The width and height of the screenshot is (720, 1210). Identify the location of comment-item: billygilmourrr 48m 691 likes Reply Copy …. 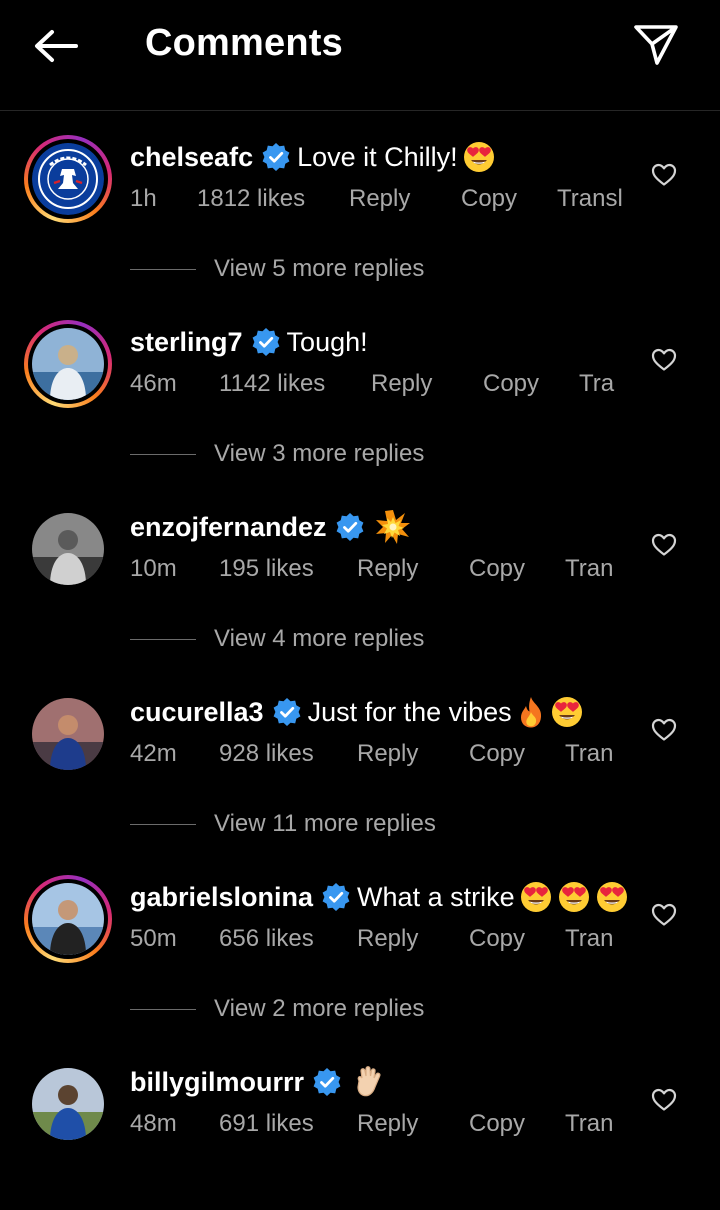
(360, 1135).